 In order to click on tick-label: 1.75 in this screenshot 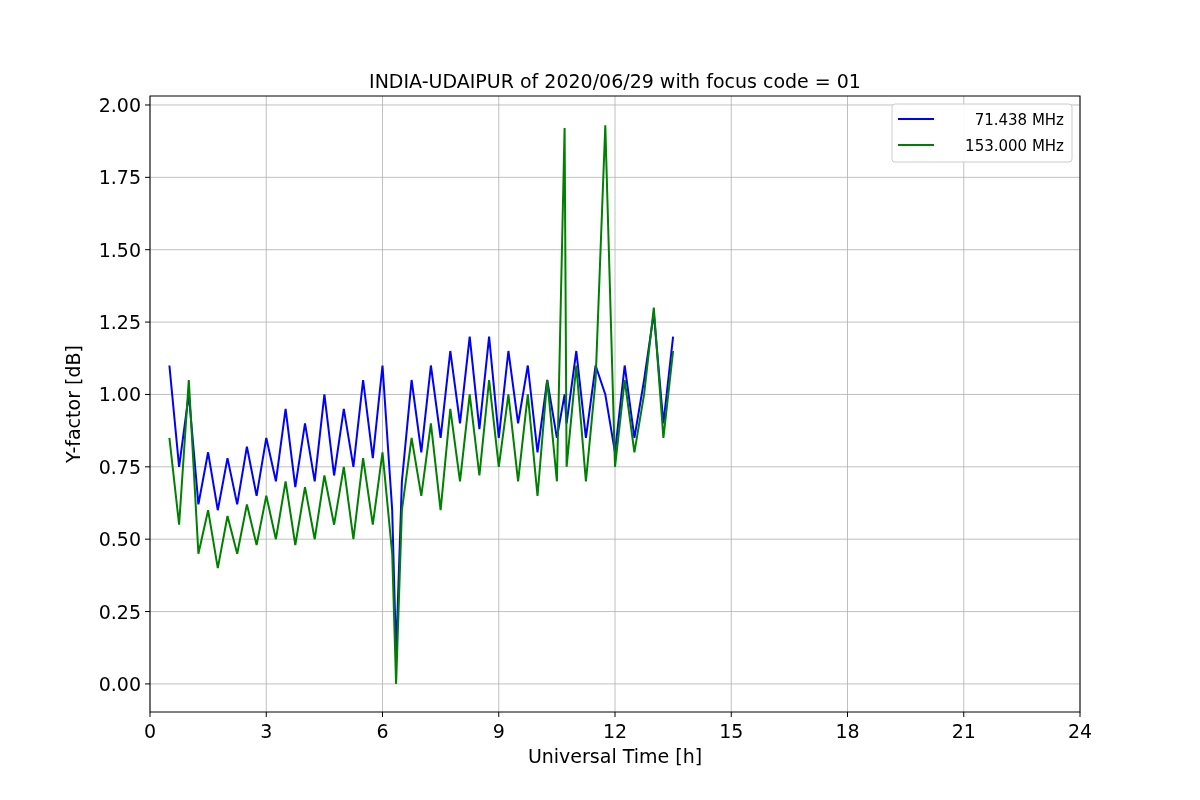, I will do `click(119, 177)`.